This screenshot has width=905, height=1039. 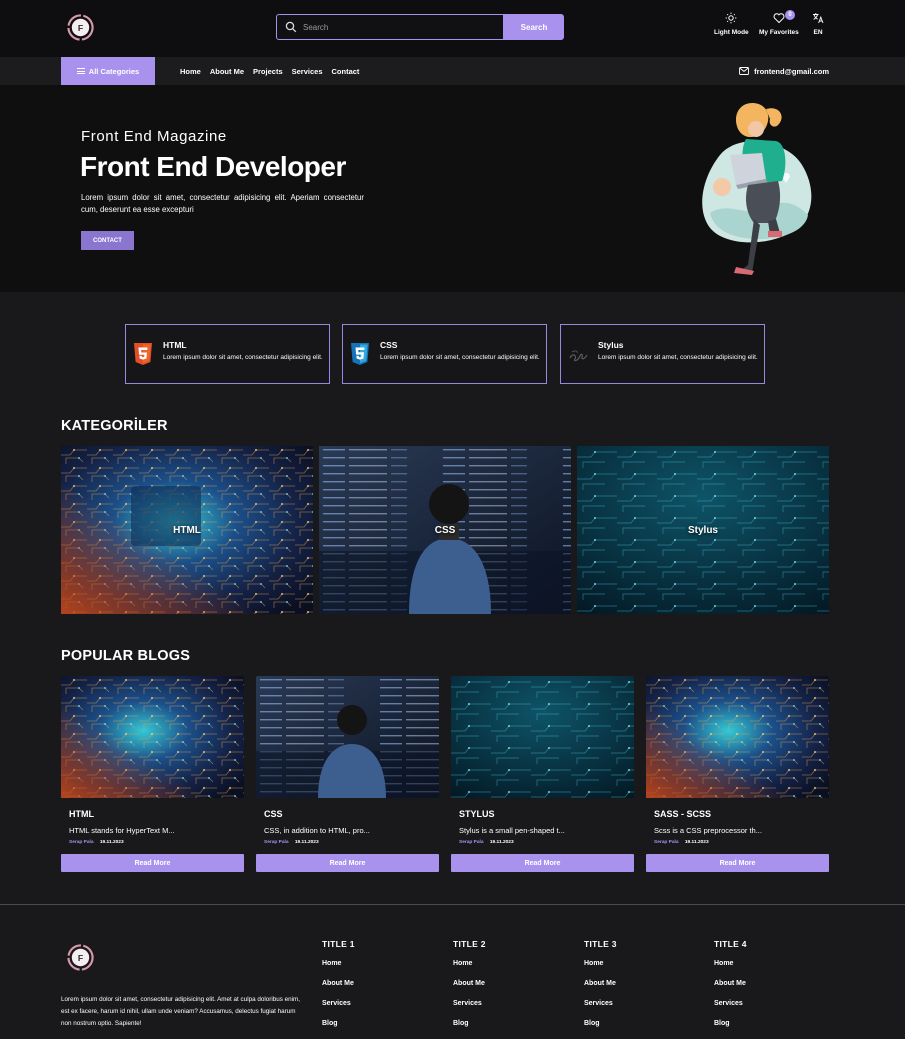 What do you see at coordinates (268, 71) in the screenshot?
I see `nav-link-projects: Projects` at bounding box center [268, 71].